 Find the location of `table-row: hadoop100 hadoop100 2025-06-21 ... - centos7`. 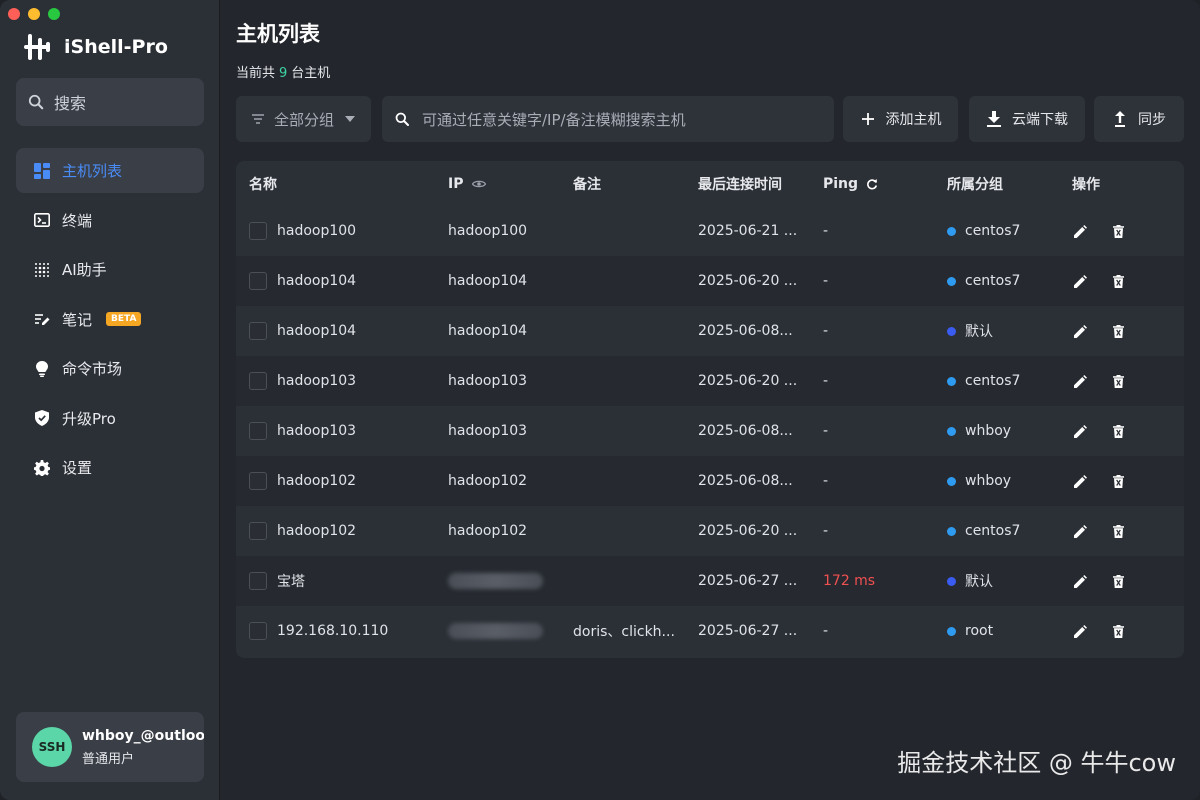

table-row: hadoop100 hadoop100 2025-06-21 ... - centos7 is located at coordinates (710, 231).